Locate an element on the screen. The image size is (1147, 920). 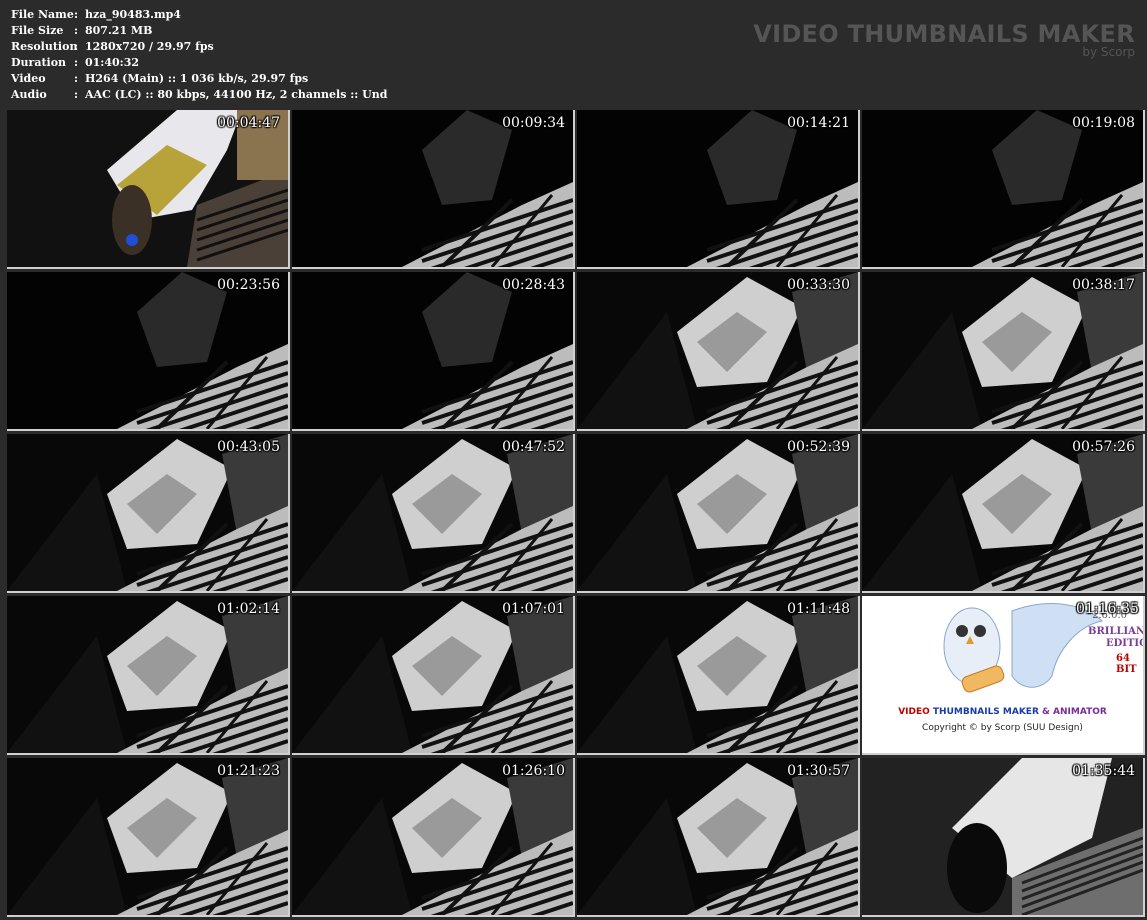
video-thumbnail: 00:52:39 is located at coordinates (718, 513).